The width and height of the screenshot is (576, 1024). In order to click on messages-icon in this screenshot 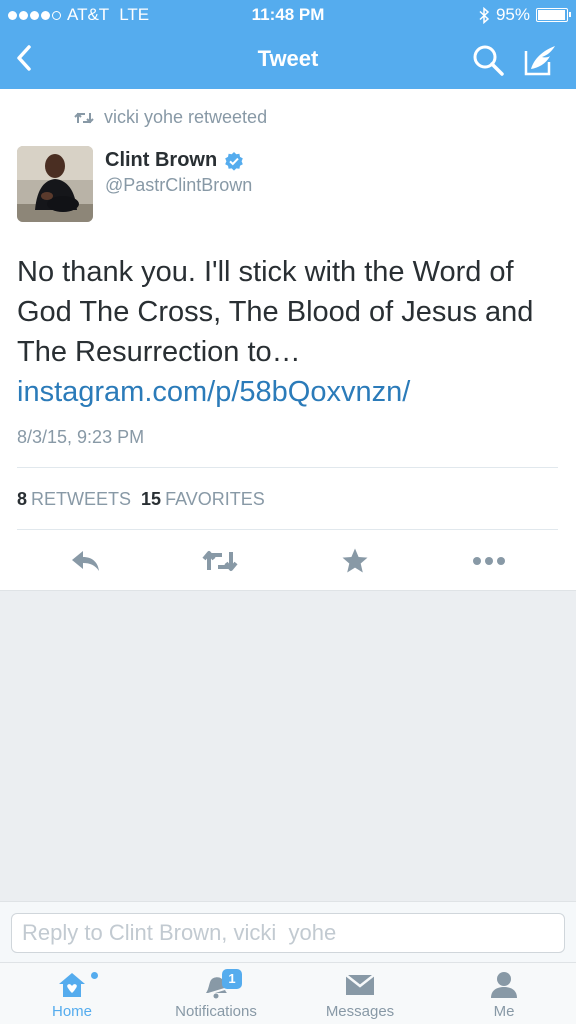, I will do `click(360, 984)`.